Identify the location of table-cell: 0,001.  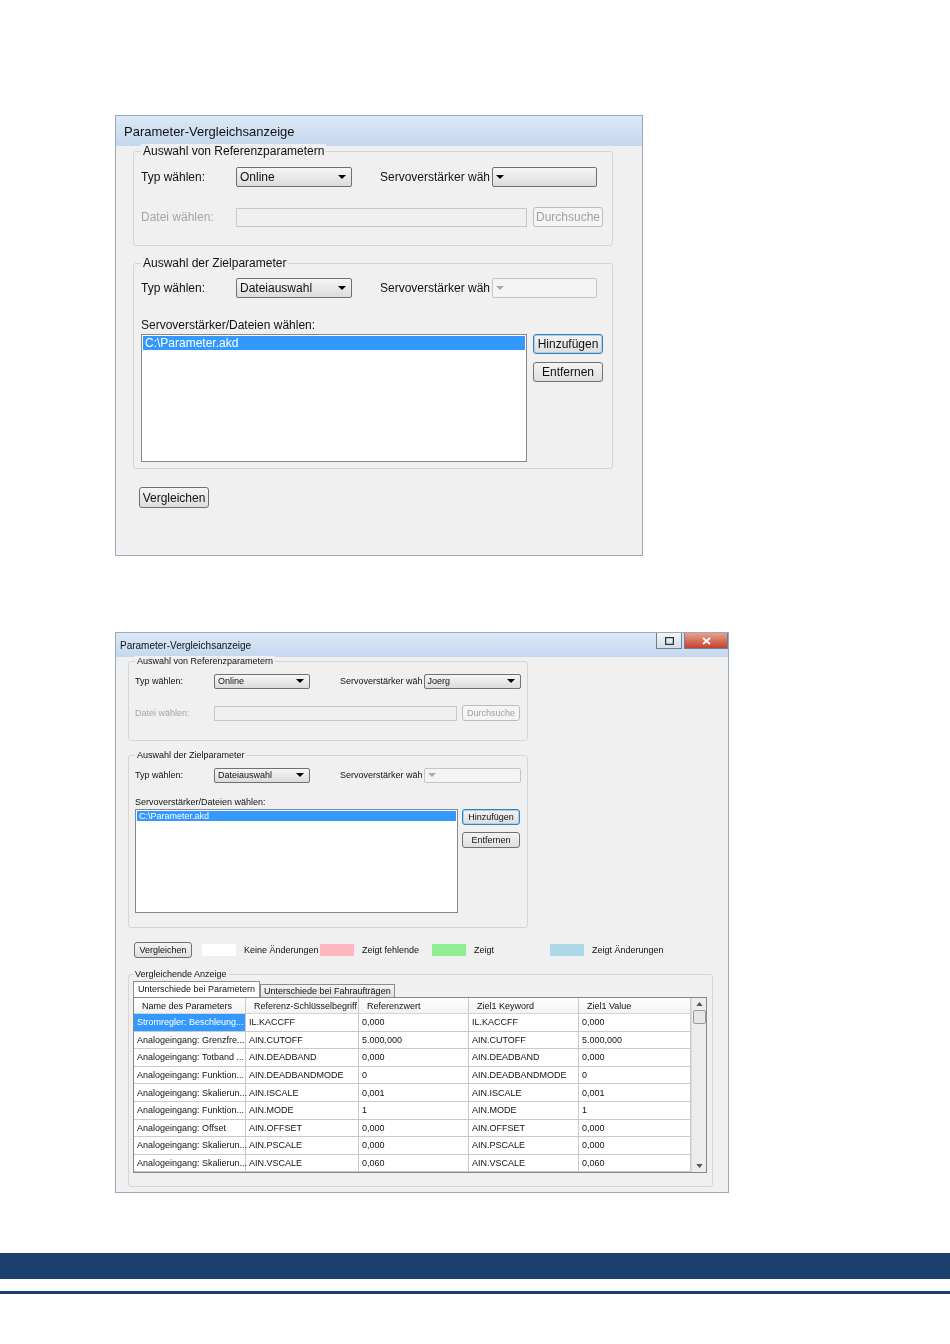
(414, 1093).